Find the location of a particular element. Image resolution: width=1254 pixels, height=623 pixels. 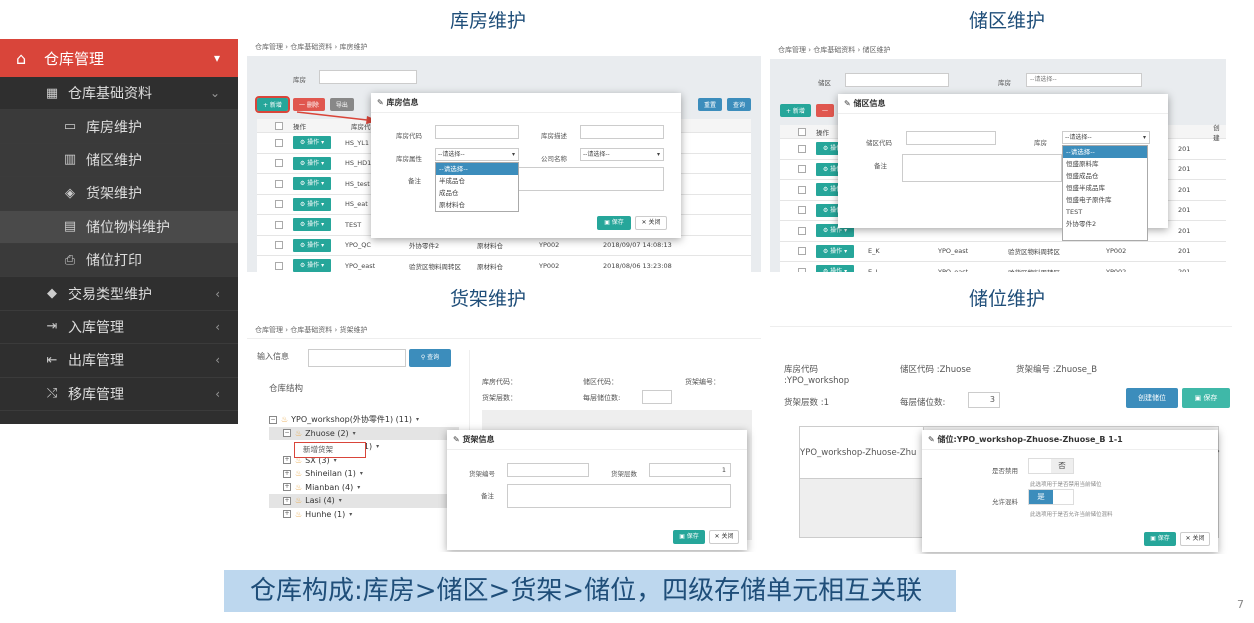

dropdown-option: 原材料仓 is located at coordinates (477, 205).